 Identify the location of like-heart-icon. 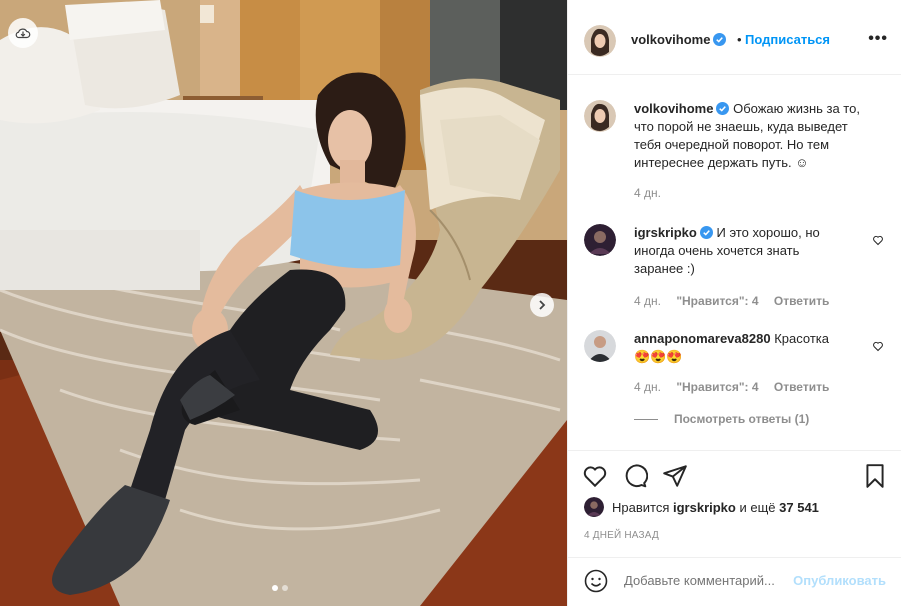
(595, 476).